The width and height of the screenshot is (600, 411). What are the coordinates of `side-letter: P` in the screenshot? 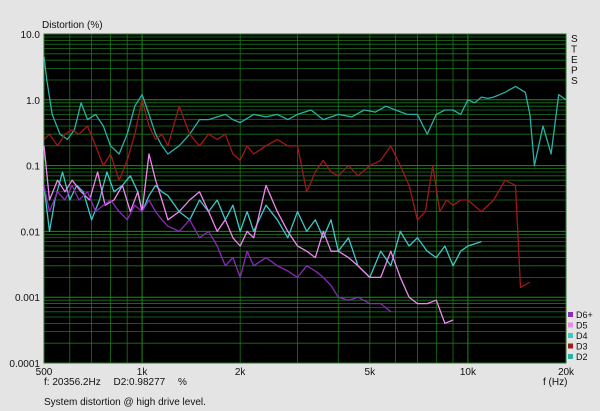 It's located at (574, 71).